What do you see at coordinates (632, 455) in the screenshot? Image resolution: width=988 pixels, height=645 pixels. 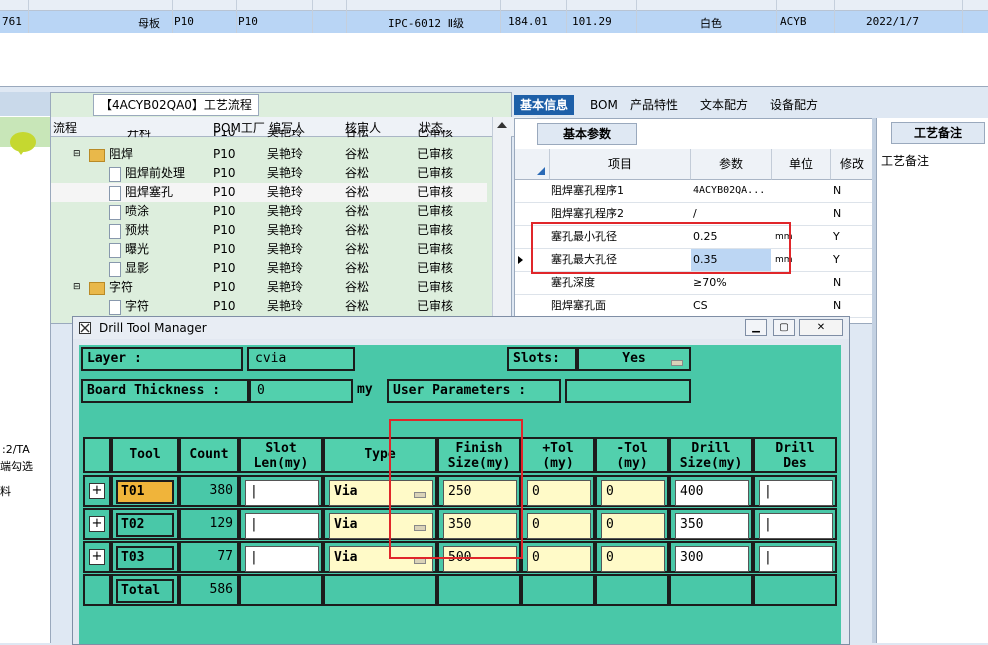 I see `col-minus-tol: -Tol (my)` at bounding box center [632, 455].